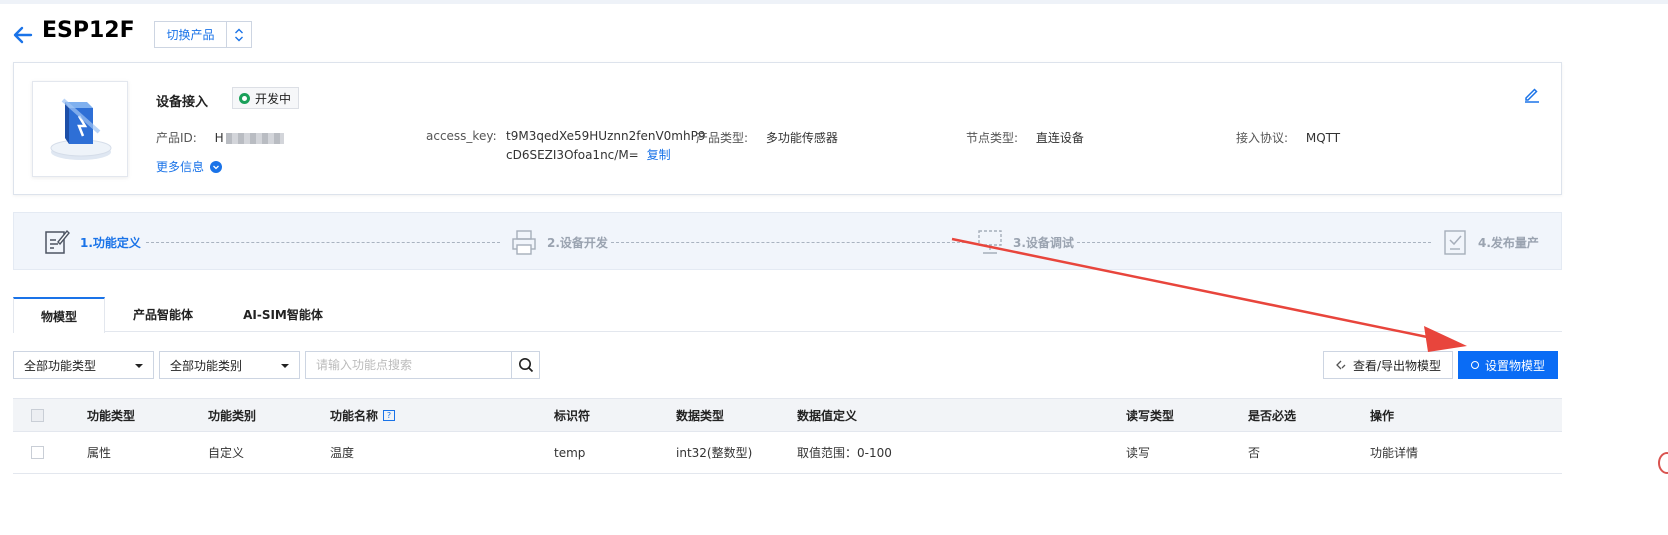 The height and width of the screenshot is (535, 1668). What do you see at coordinates (342, 453) in the screenshot?
I see `cell-function-name: 温度` at bounding box center [342, 453].